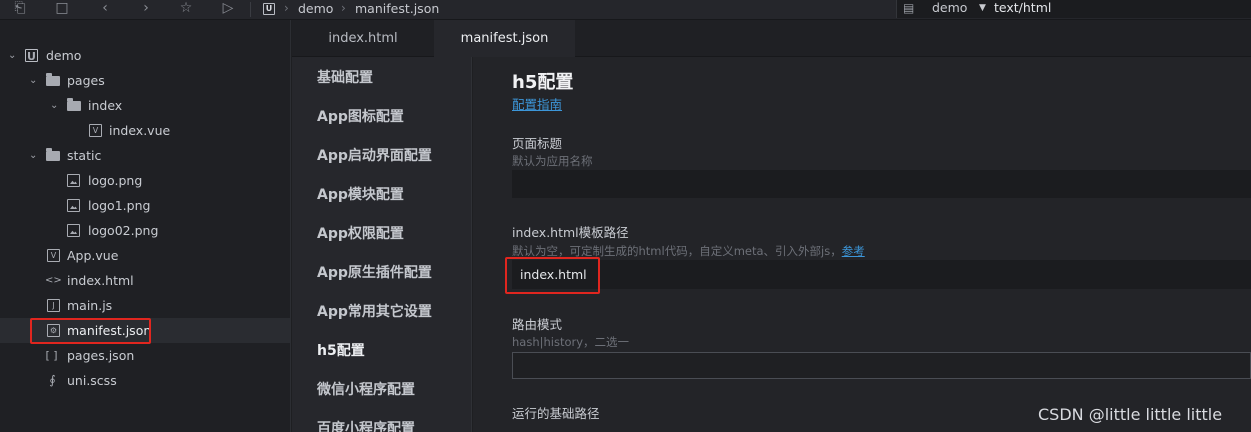 The width and height of the screenshot is (1251, 432). Describe the element at coordinates (146, 9) in the screenshot. I see `forward-icon: ›` at that location.